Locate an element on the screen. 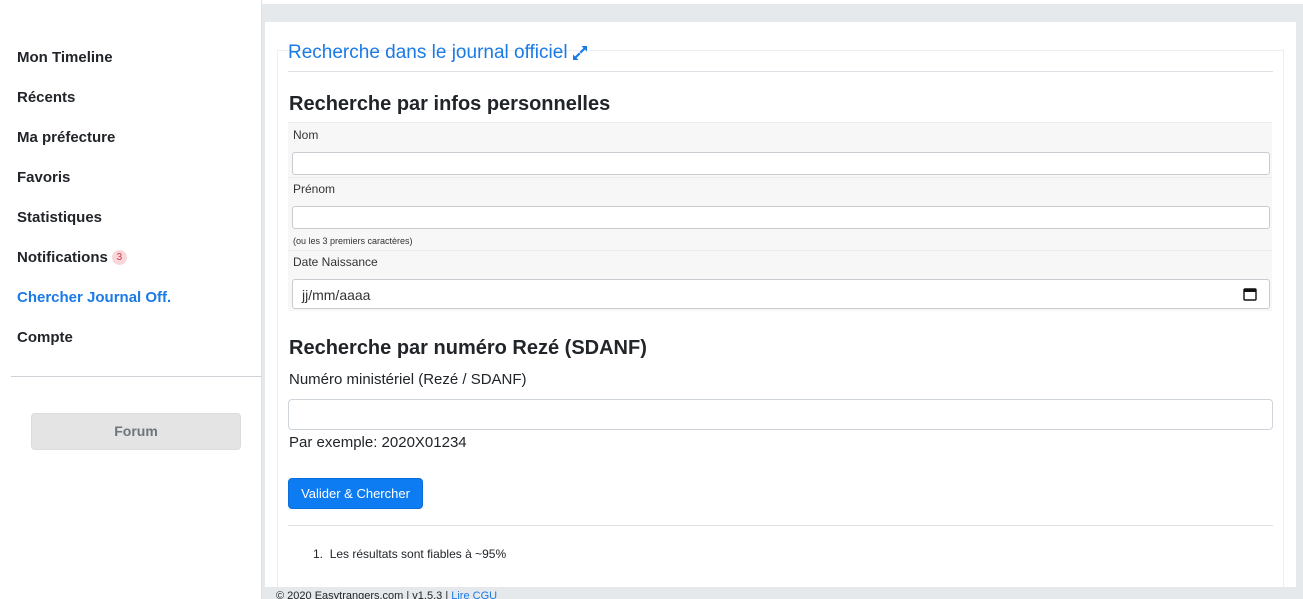 The image size is (1303, 599). sidebar-item-notifications: Notifications 3 is located at coordinates (136, 258).